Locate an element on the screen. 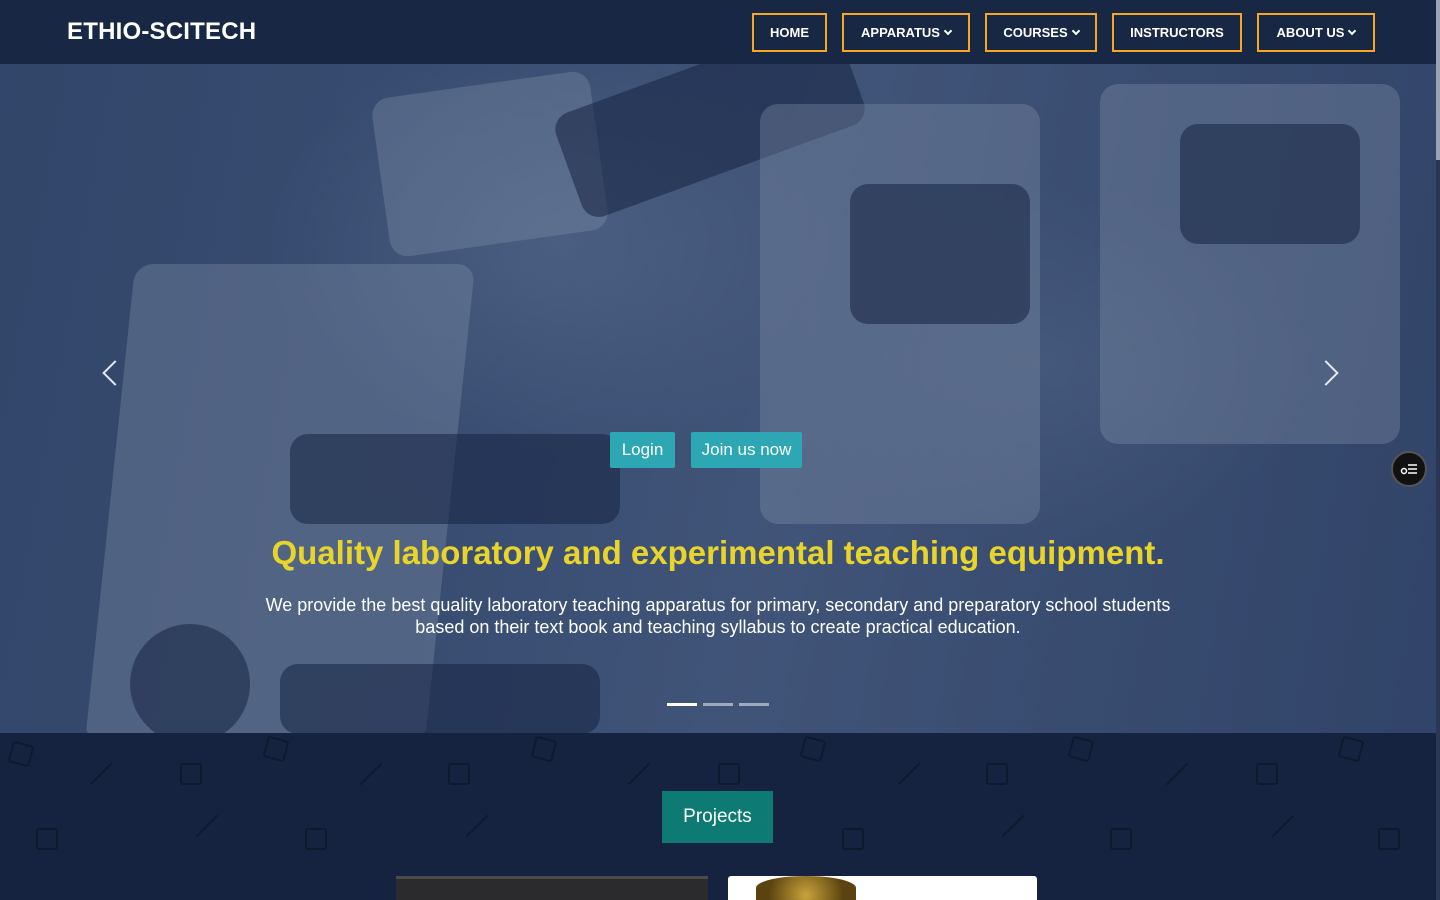 Image resolution: width=1440 pixels, height=900 pixels. join-button: Join us now is located at coordinates (746, 450).